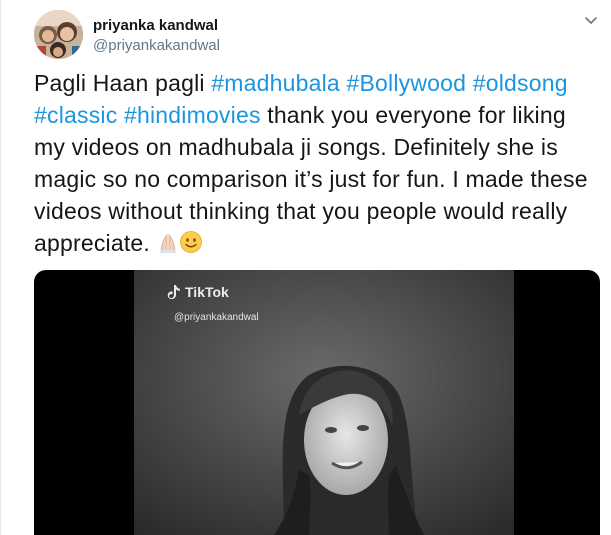 The image size is (611, 535). I want to click on tiktok-icon, so click(173, 292).